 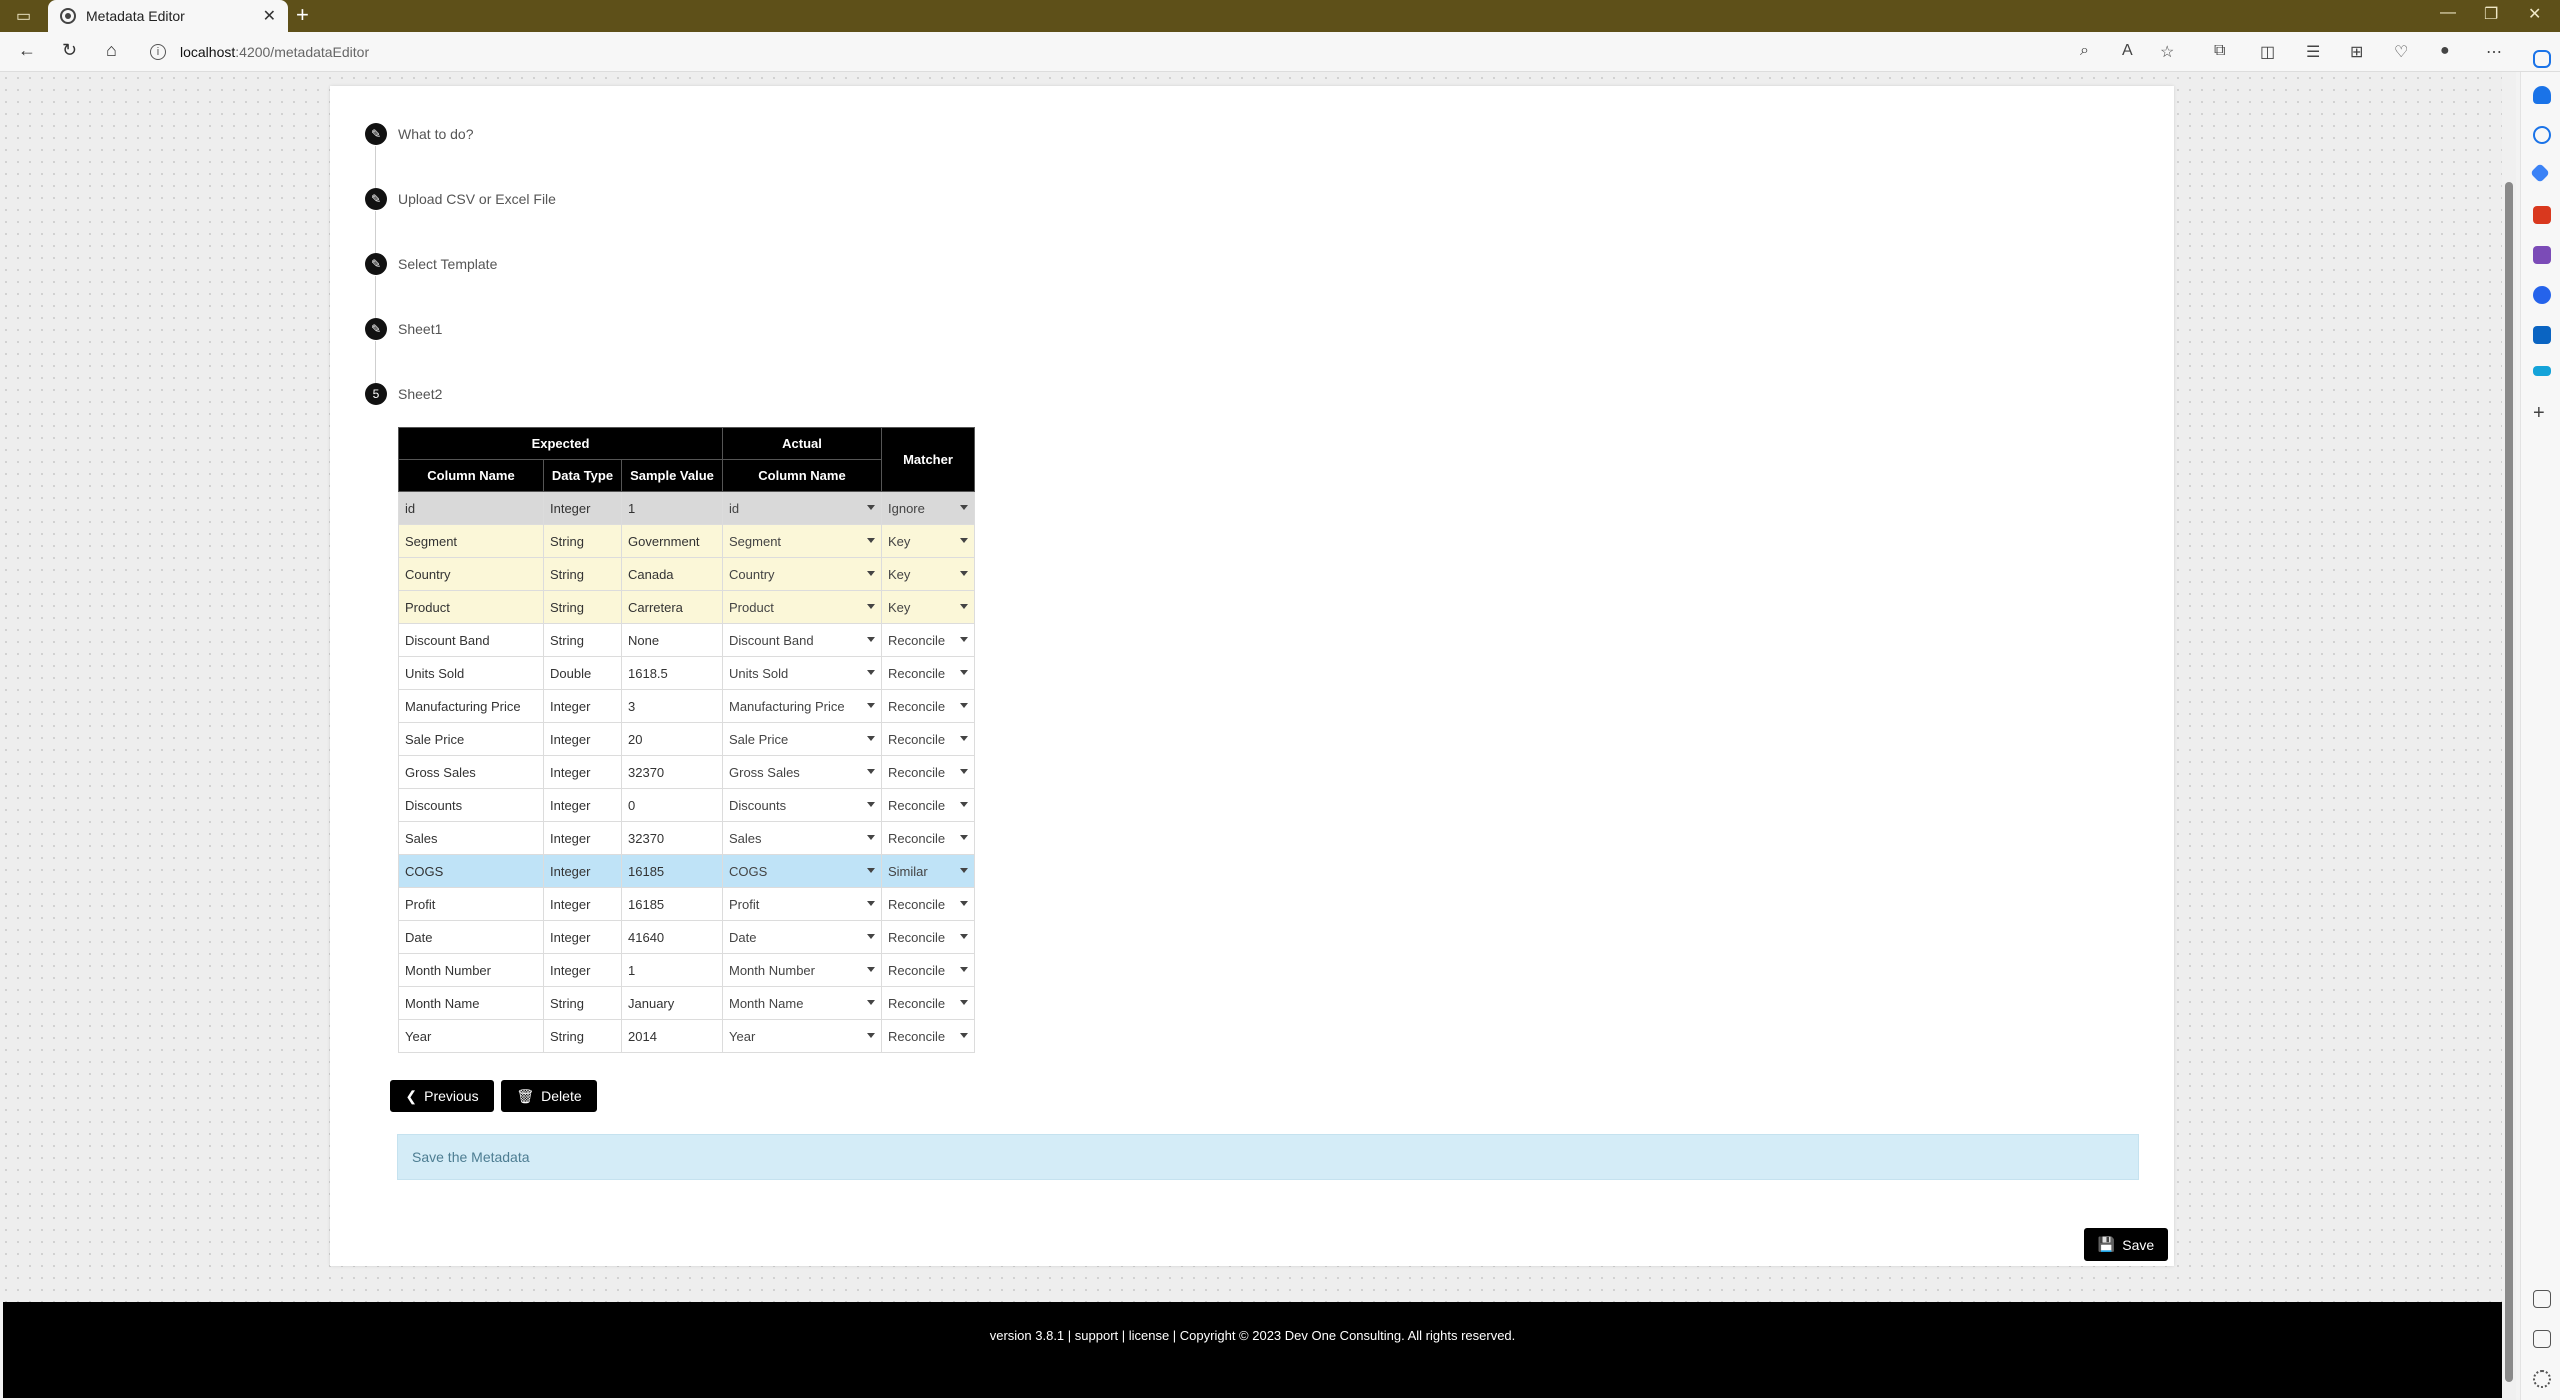 What do you see at coordinates (802, 1036) in the screenshot?
I see `actual-column-select: Year` at bounding box center [802, 1036].